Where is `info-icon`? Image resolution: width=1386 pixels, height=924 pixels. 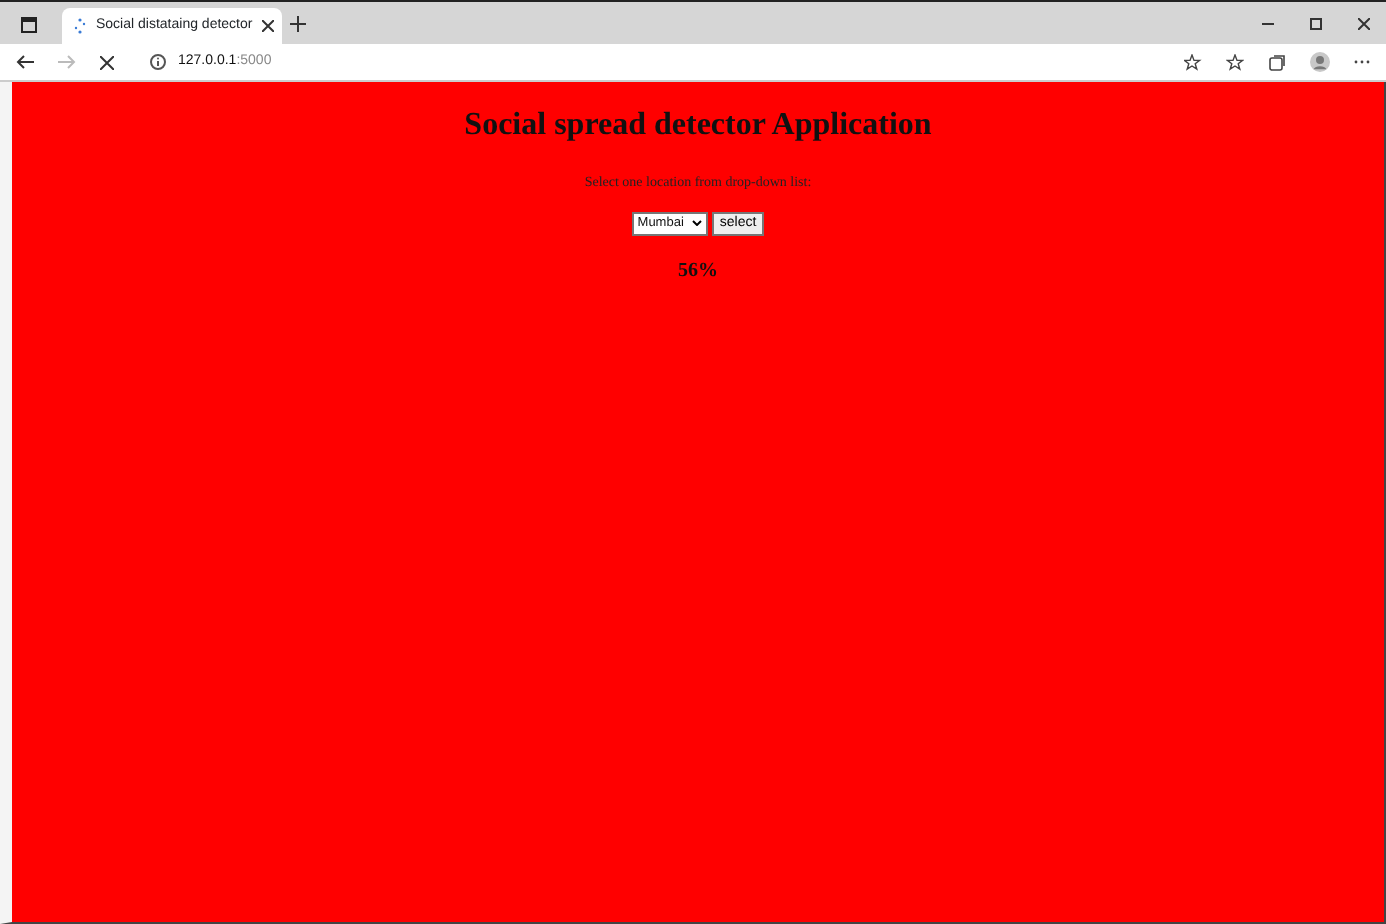 info-icon is located at coordinates (158, 62).